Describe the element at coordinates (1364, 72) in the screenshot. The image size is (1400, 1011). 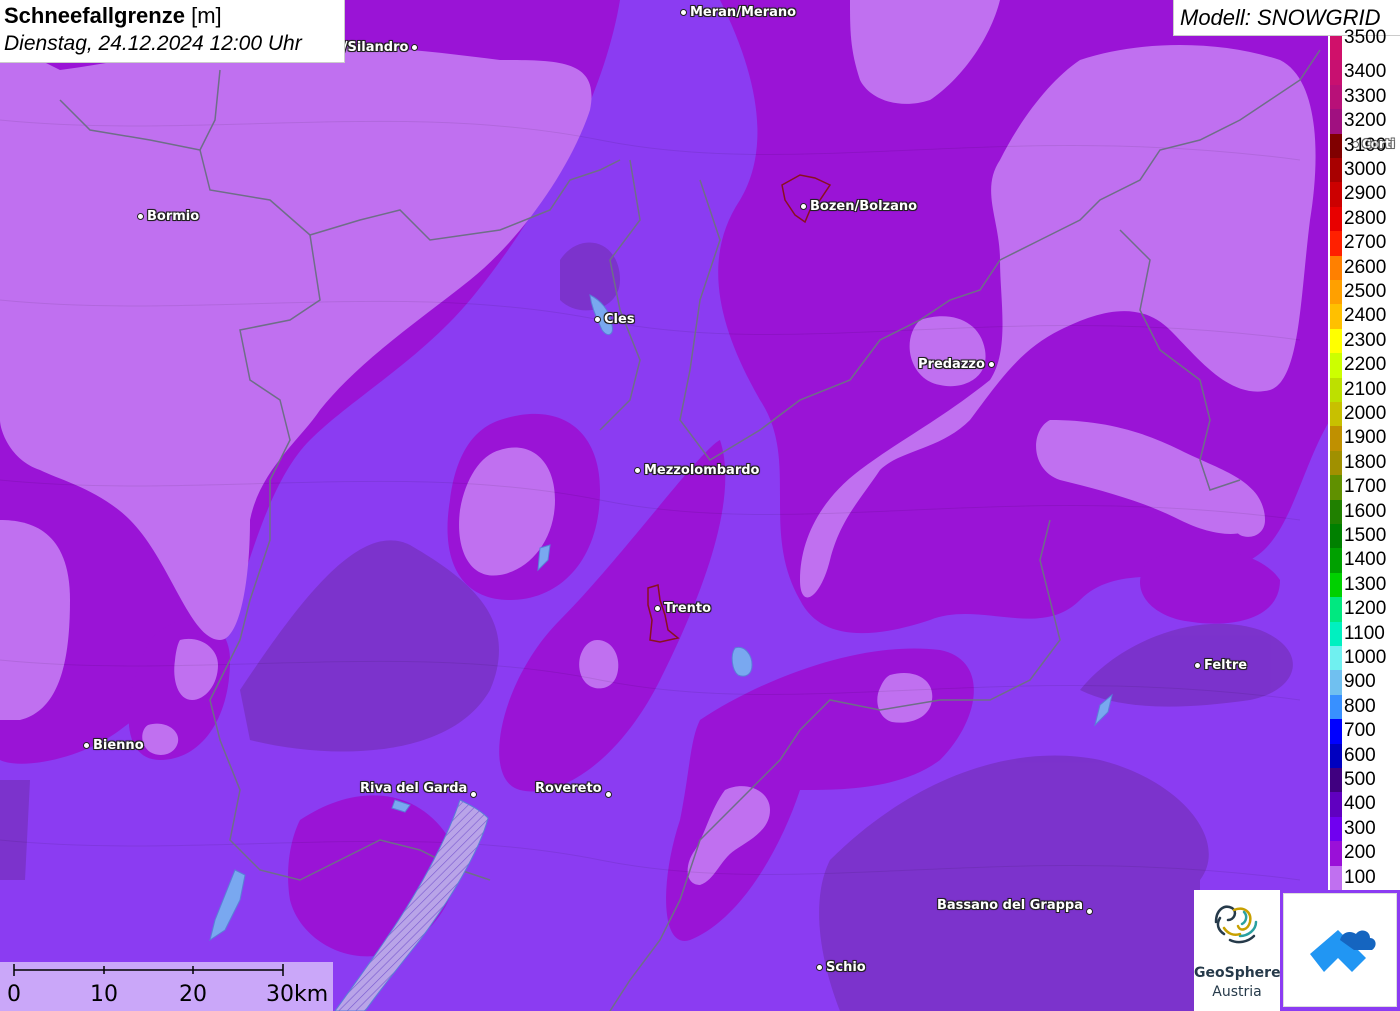
I see `legend-row-3400: 3400` at that location.